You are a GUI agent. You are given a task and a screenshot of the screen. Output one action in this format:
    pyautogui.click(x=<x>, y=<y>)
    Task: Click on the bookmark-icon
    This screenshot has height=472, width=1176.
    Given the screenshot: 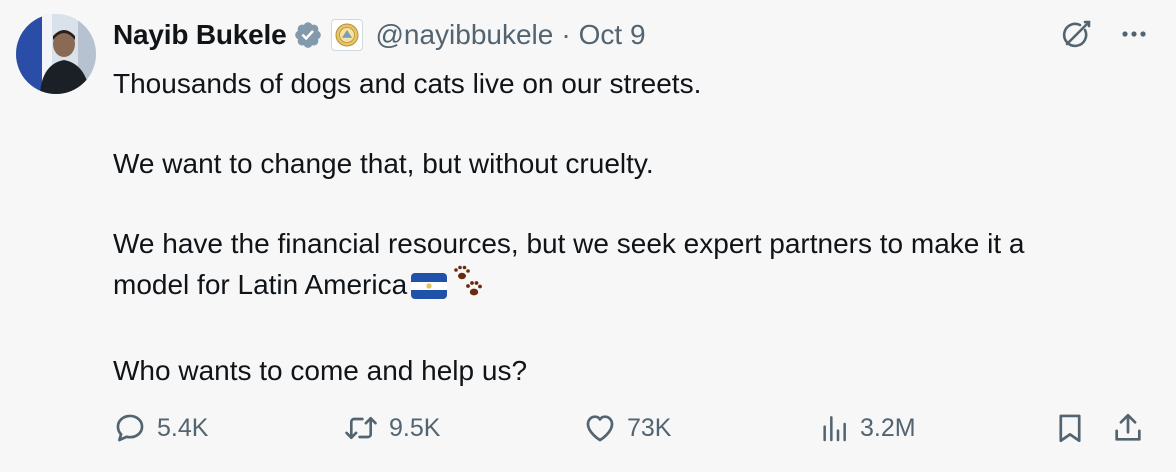 What is the action you would take?
    pyautogui.click(x=1070, y=428)
    